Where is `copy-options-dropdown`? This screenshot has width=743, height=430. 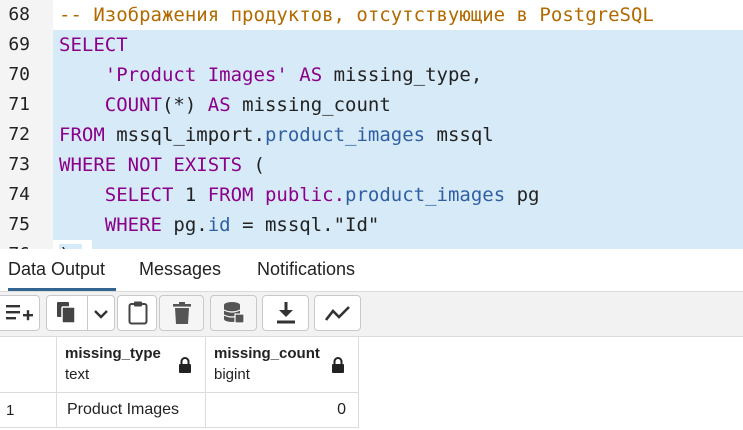 copy-options-dropdown is located at coordinates (101, 313).